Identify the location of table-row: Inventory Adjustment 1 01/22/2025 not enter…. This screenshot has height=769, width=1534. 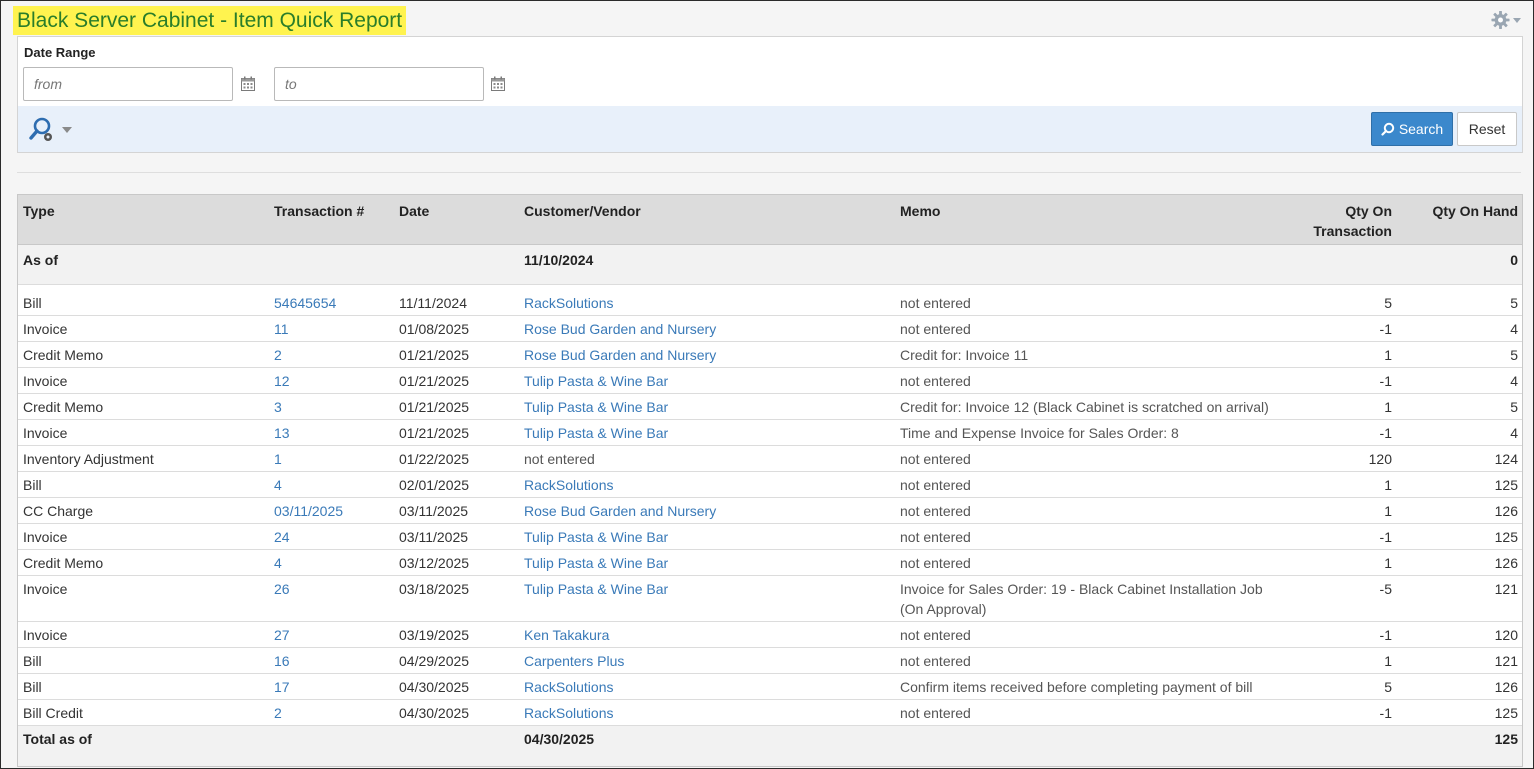
(770, 459).